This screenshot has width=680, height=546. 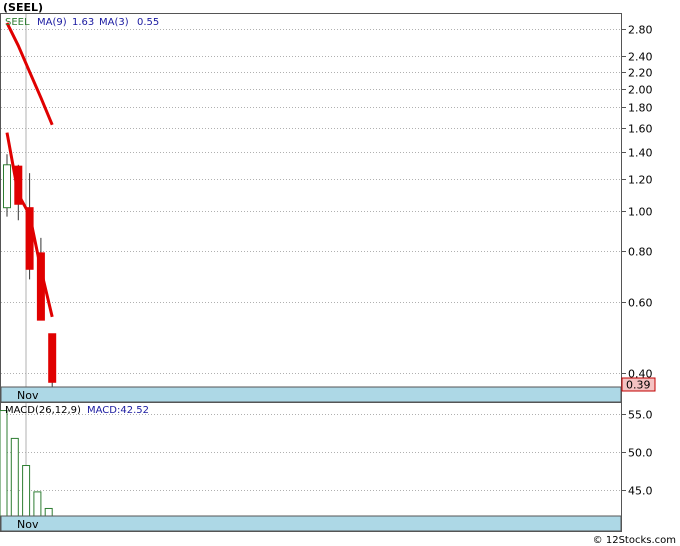 What do you see at coordinates (43, 410) in the screenshot?
I see `macd-legend-name: MACD(26,12,9)` at bounding box center [43, 410].